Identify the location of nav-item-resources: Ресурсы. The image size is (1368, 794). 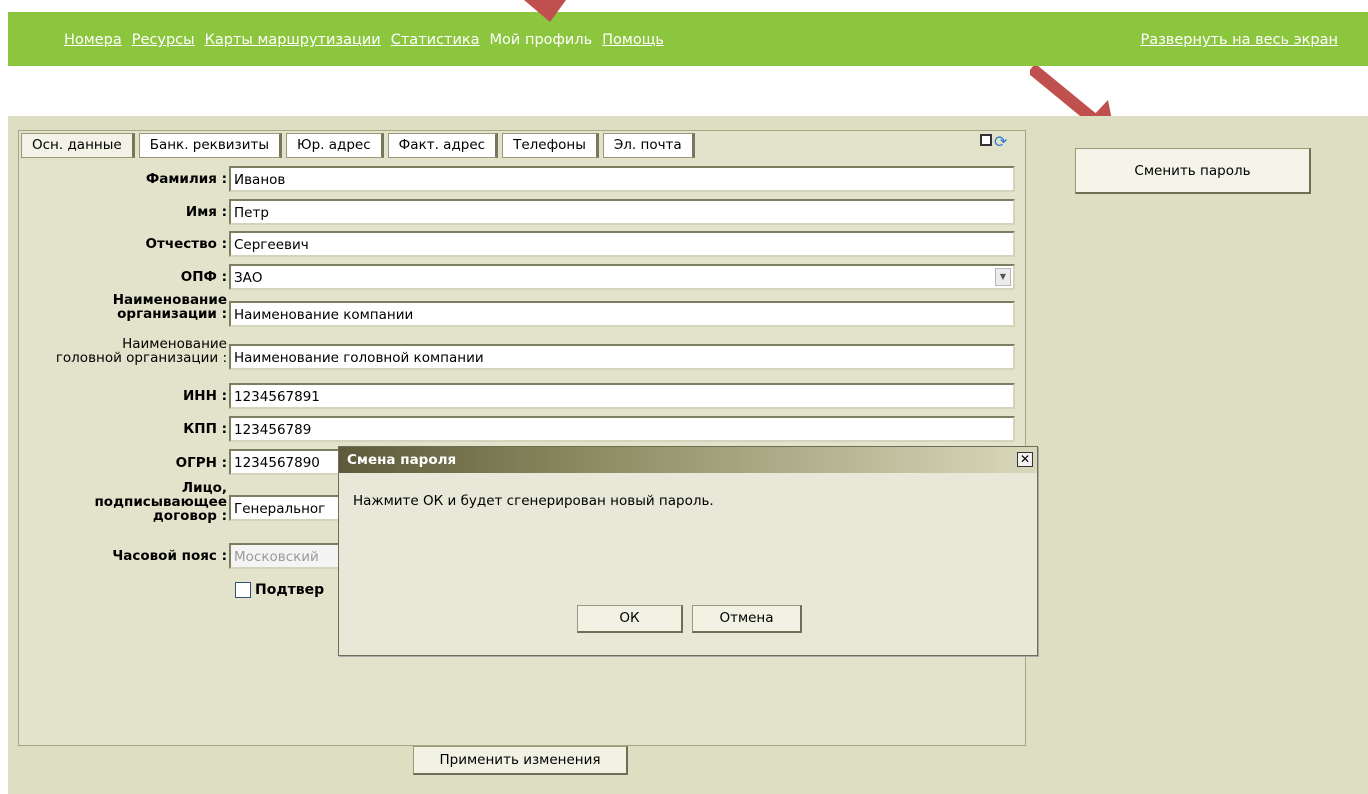
(163, 40).